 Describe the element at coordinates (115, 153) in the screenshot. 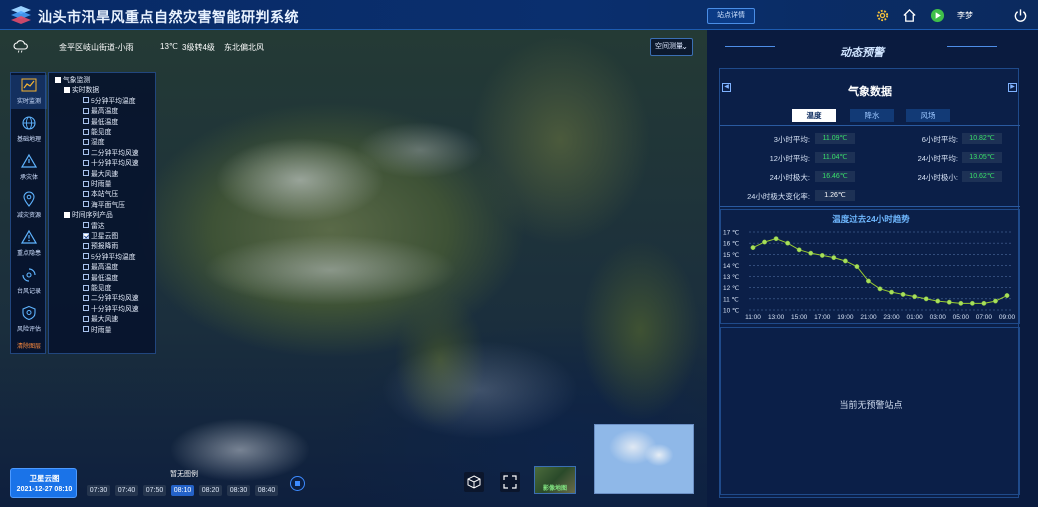

I see `tree-item-label: 二分钟平均风速` at that location.